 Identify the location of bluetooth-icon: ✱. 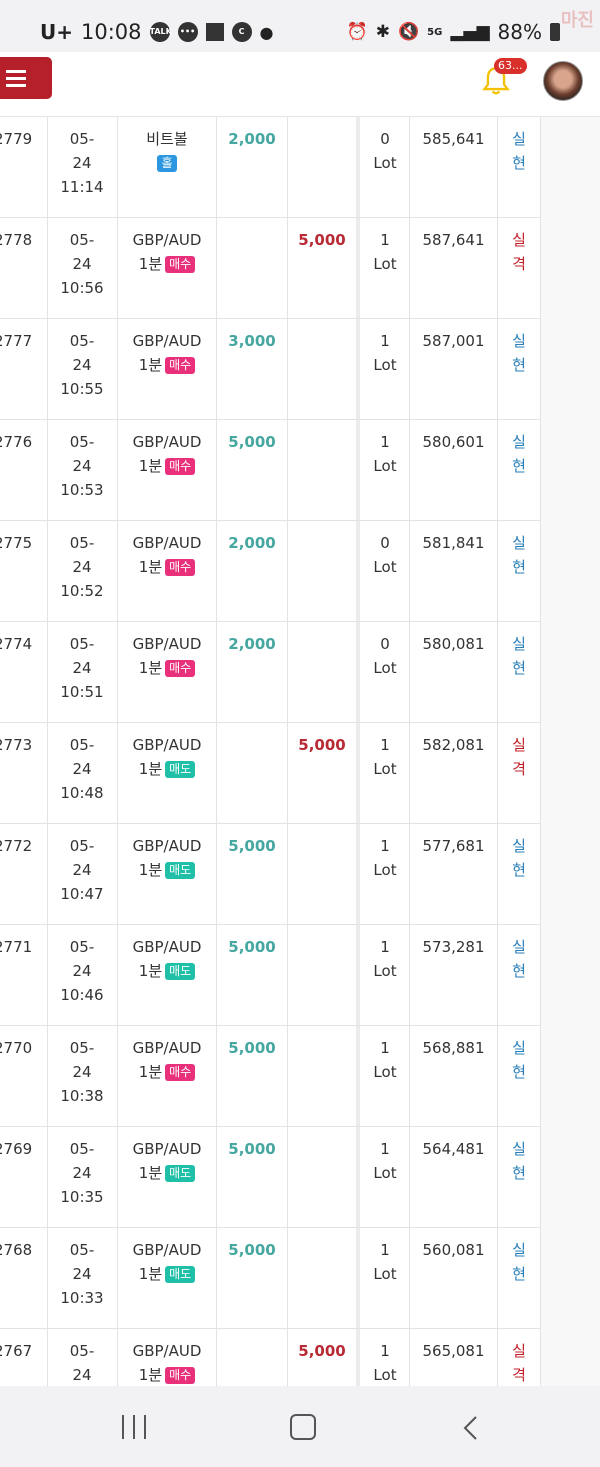
(382, 32).